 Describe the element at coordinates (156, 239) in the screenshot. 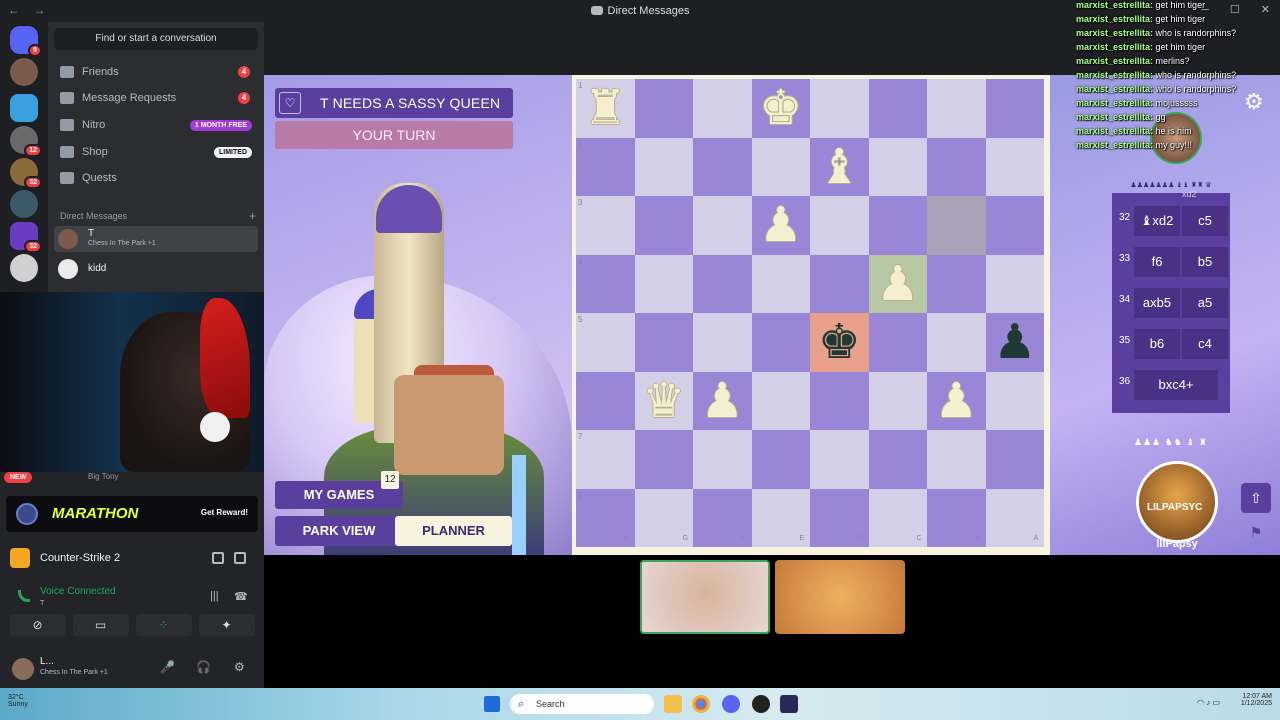

I see `dm-item-t: T Chess In The Park +1` at that location.